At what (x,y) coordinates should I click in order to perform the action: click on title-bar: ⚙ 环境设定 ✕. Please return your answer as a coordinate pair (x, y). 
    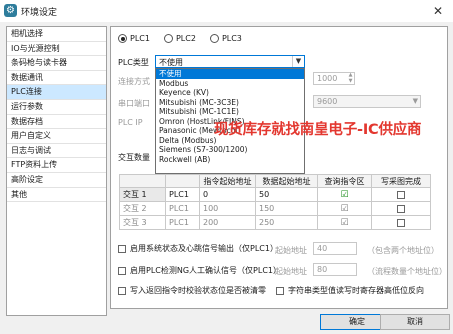
    Looking at the image, I should click on (226, 11).